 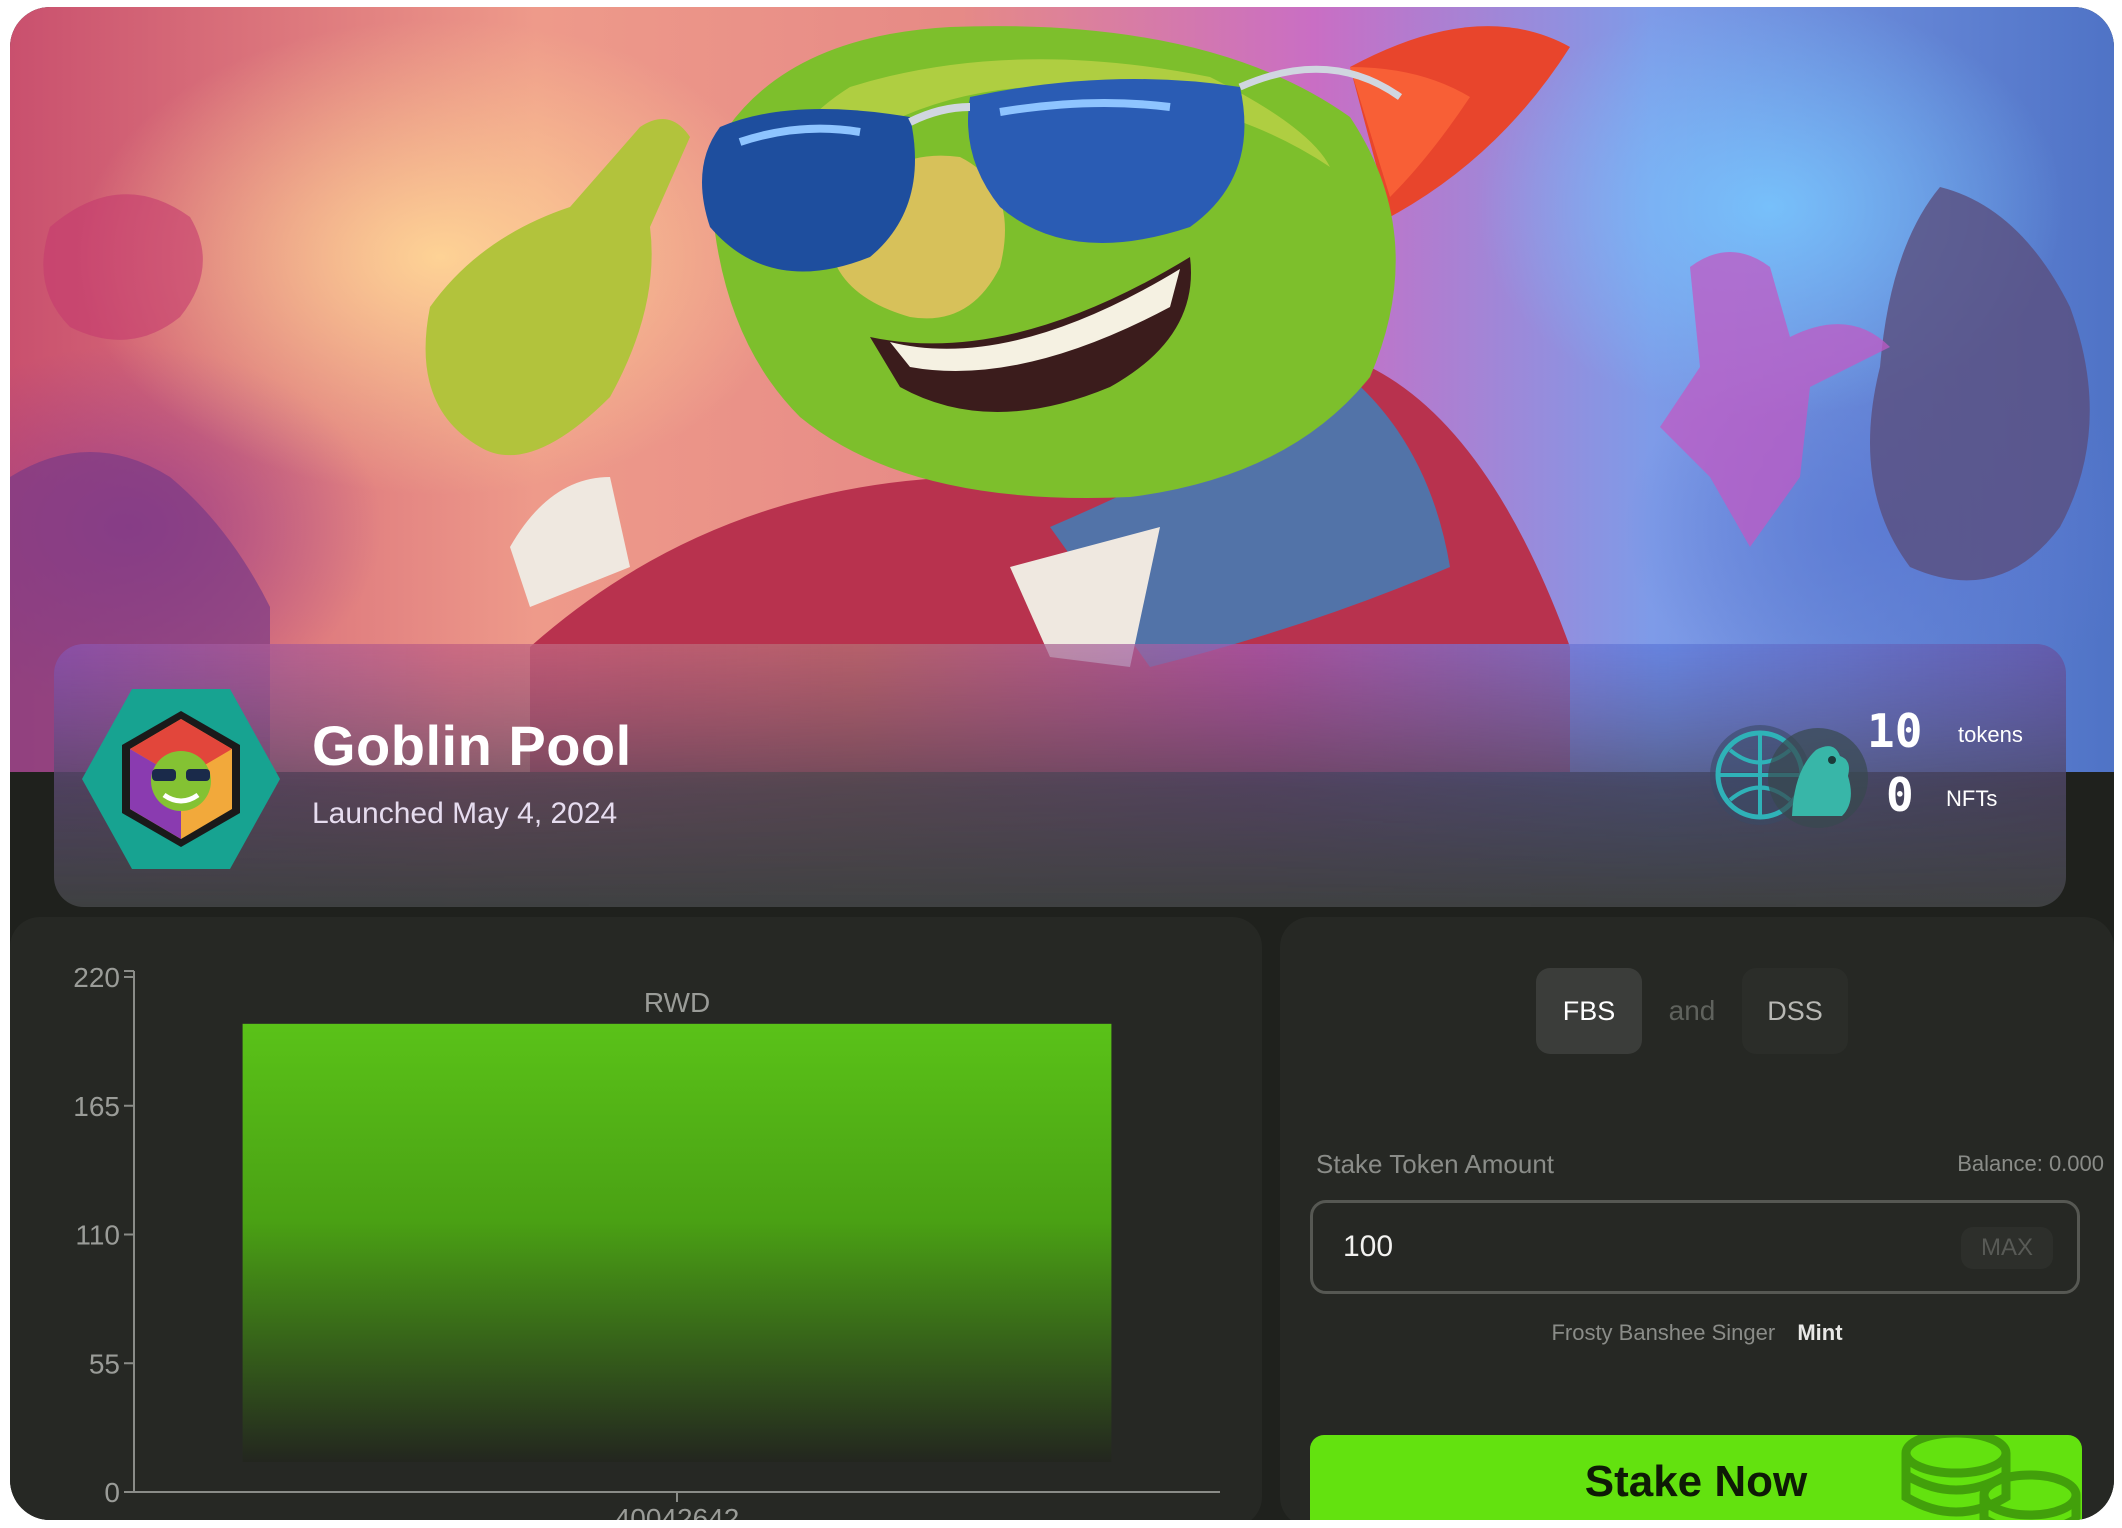 What do you see at coordinates (112, 1492) in the screenshot?
I see `y-tick-label: 0` at bounding box center [112, 1492].